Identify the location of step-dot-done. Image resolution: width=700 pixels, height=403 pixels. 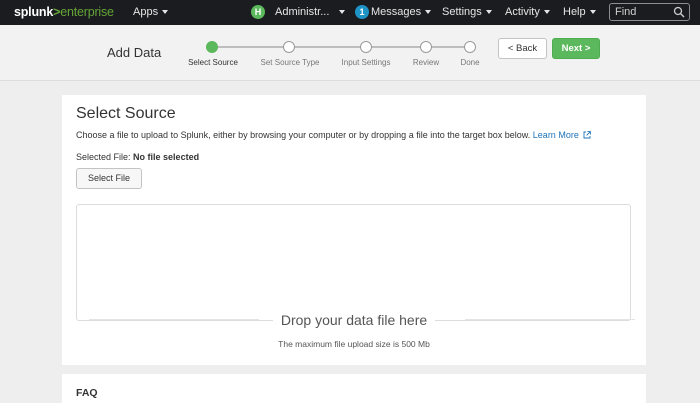
(470, 47).